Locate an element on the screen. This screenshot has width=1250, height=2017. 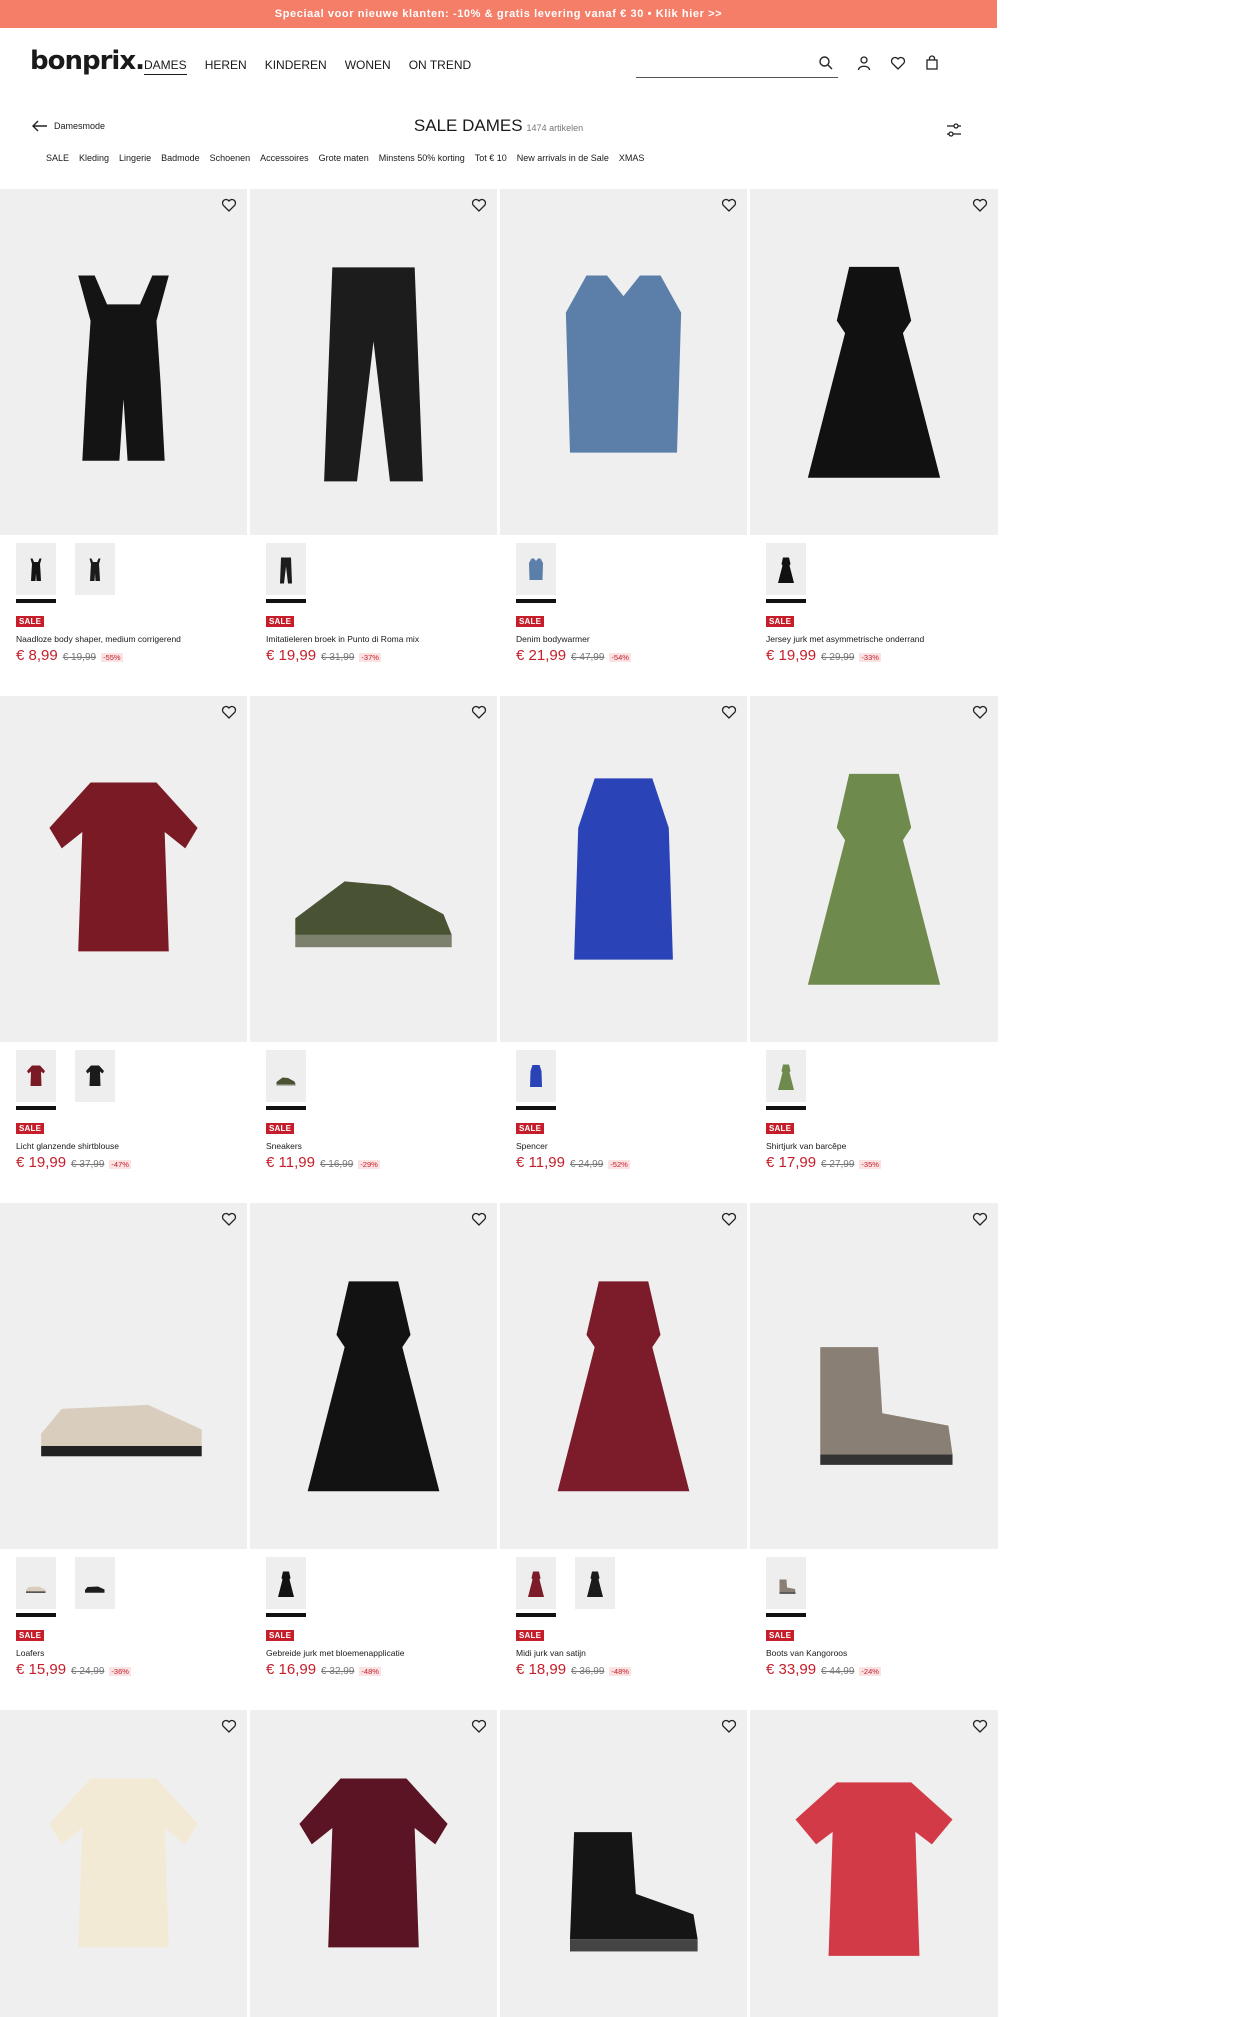
nav-on-trend: ON TREND is located at coordinates (440, 66).